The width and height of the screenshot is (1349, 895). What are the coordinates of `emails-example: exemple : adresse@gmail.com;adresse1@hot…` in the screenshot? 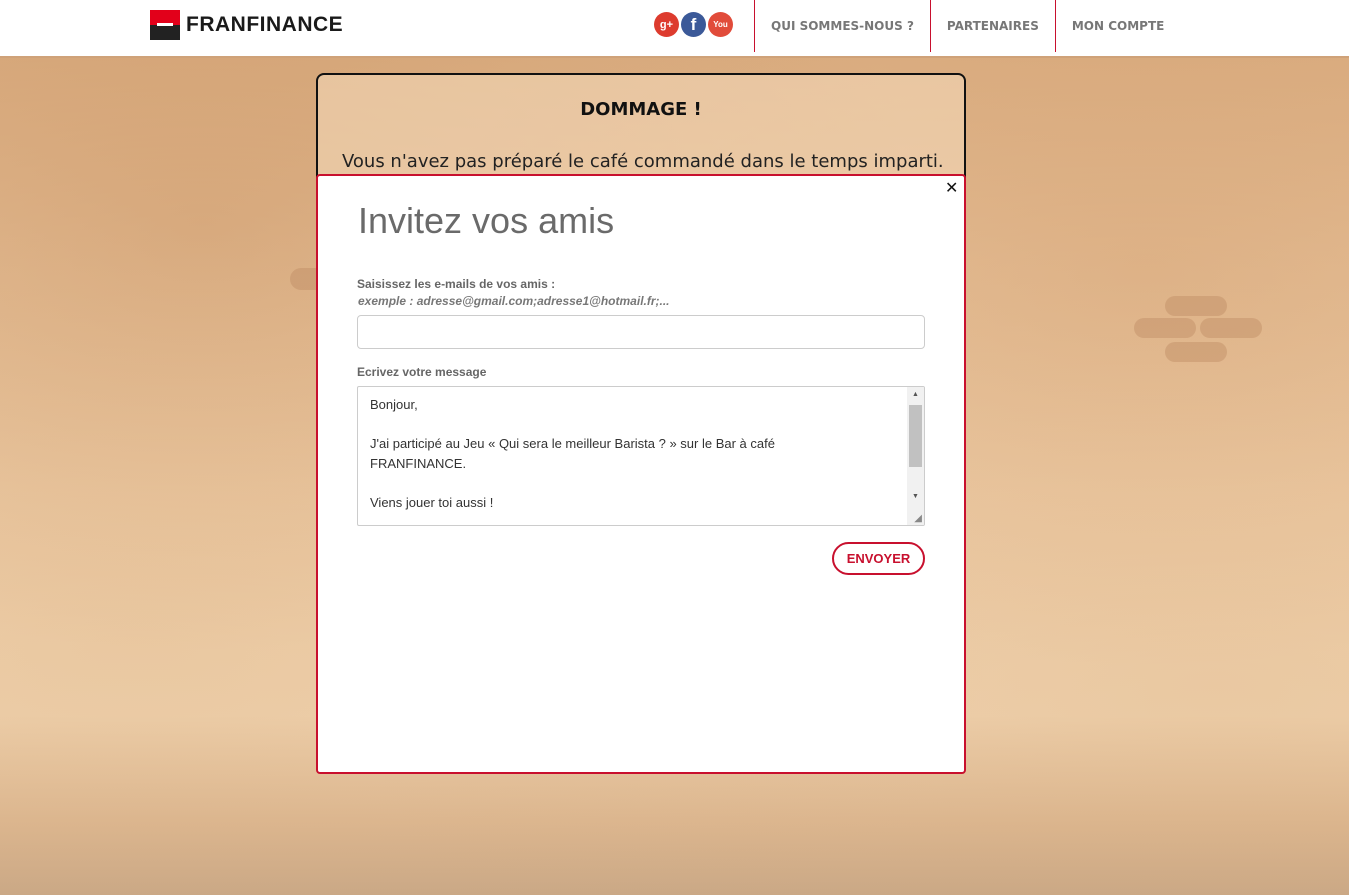 It's located at (514, 301).